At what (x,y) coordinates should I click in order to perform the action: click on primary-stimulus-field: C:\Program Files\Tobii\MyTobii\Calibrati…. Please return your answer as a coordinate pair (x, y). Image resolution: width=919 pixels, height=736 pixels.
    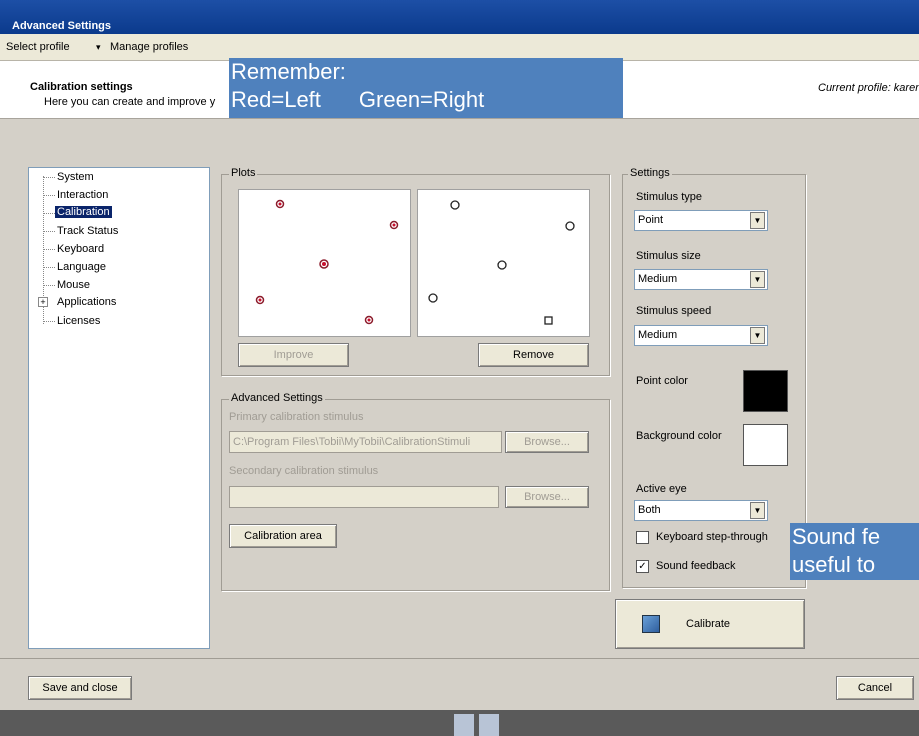
    Looking at the image, I should click on (365, 442).